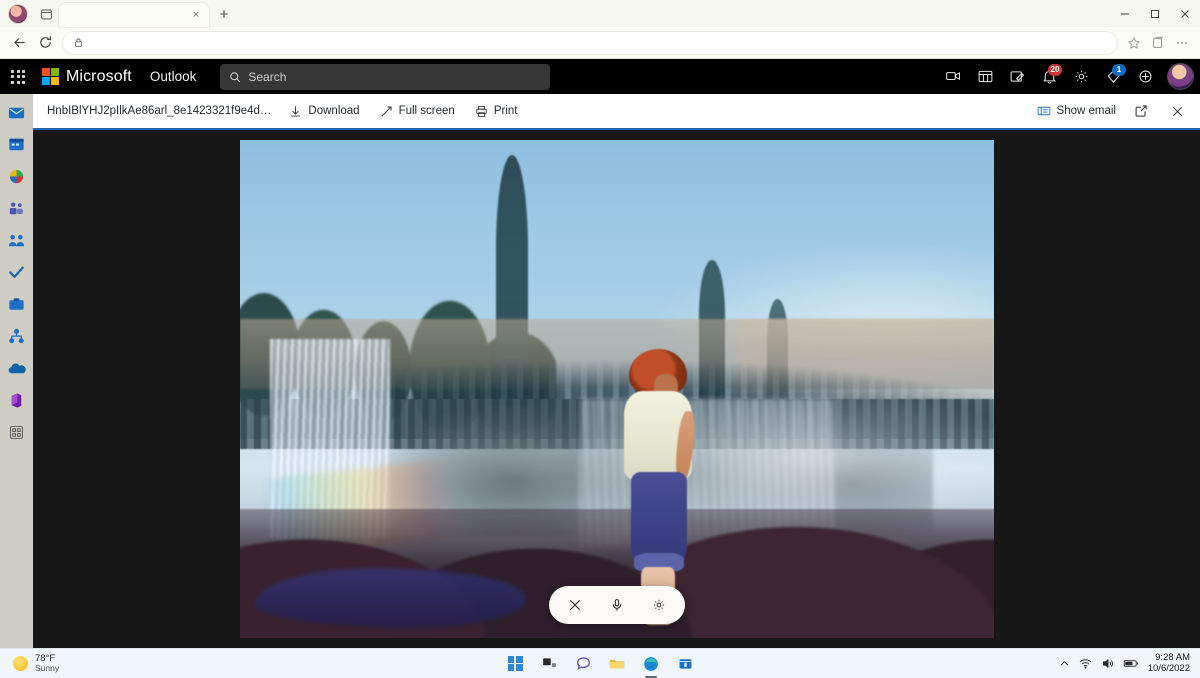 The width and height of the screenshot is (1200, 678). What do you see at coordinates (19, 43) in the screenshot?
I see `back-button` at bounding box center [19, 43].